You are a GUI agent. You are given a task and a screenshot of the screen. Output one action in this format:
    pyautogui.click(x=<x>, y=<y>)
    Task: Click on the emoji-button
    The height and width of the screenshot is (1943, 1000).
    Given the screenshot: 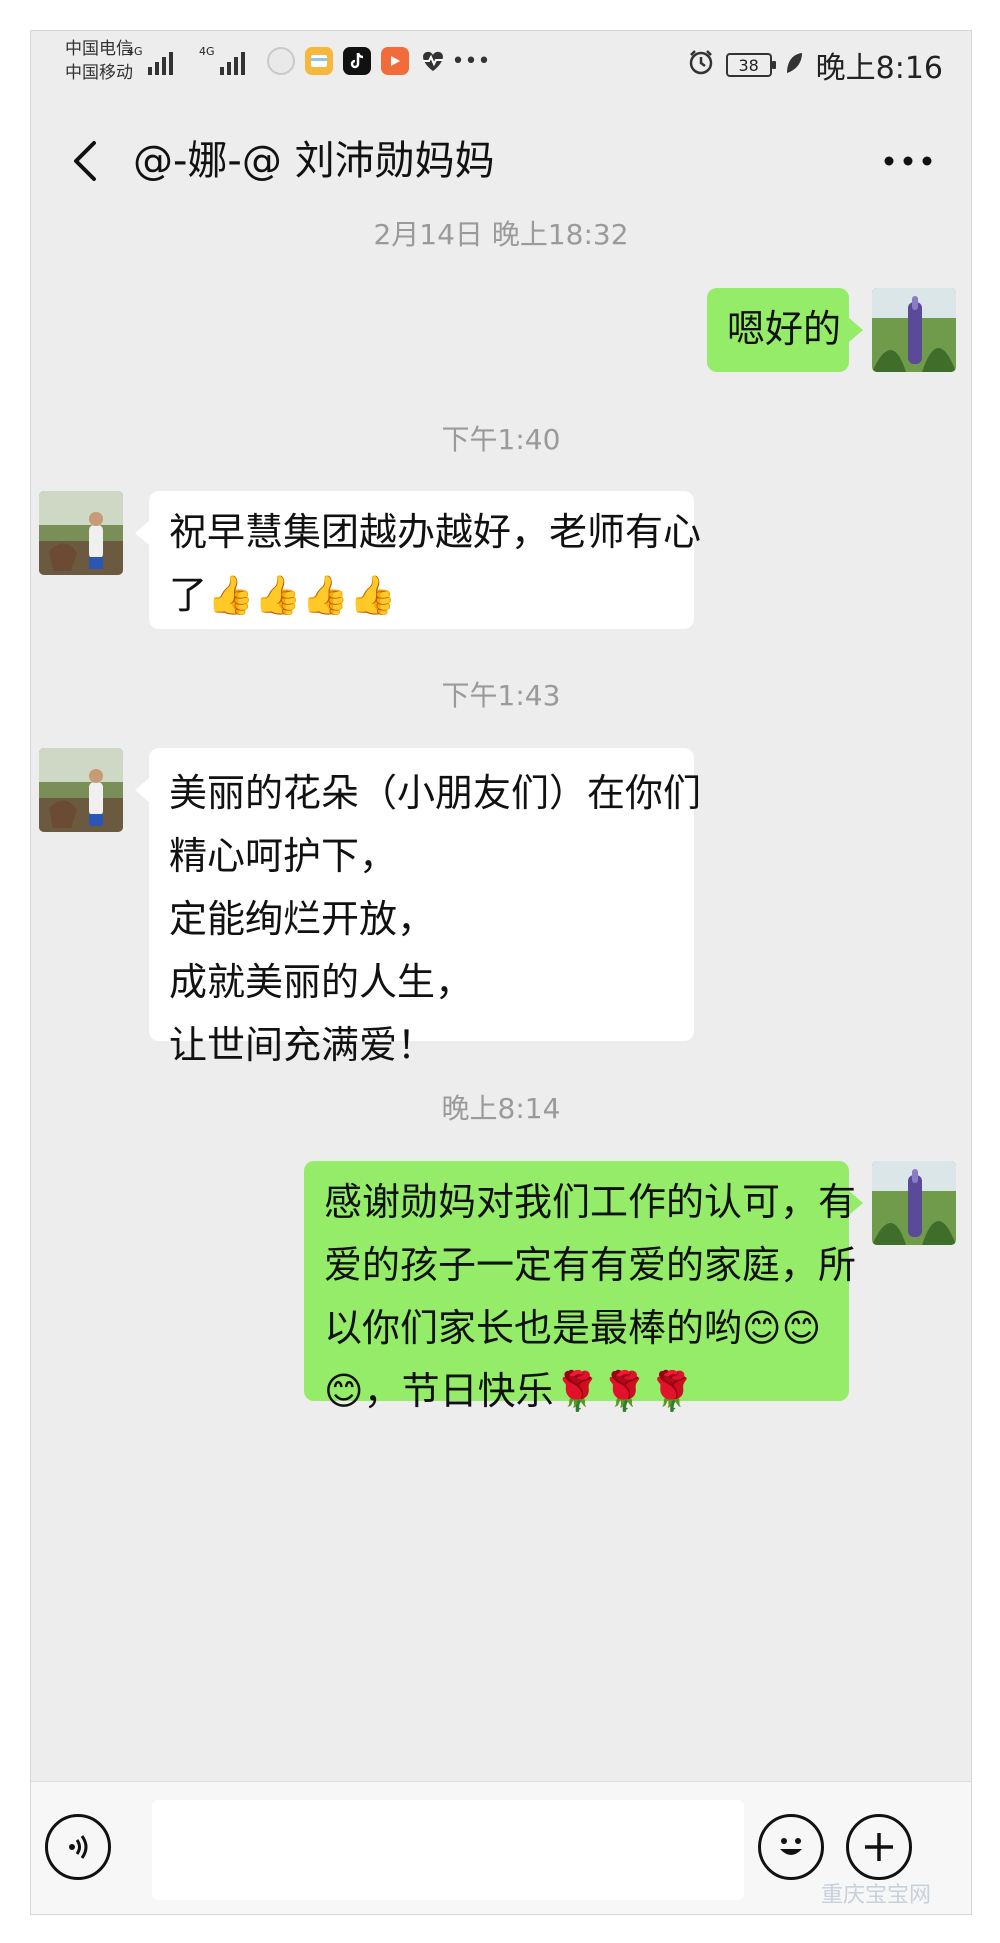 What is the action you would take?
    pyautogui.click(x=791, y=1847)
    